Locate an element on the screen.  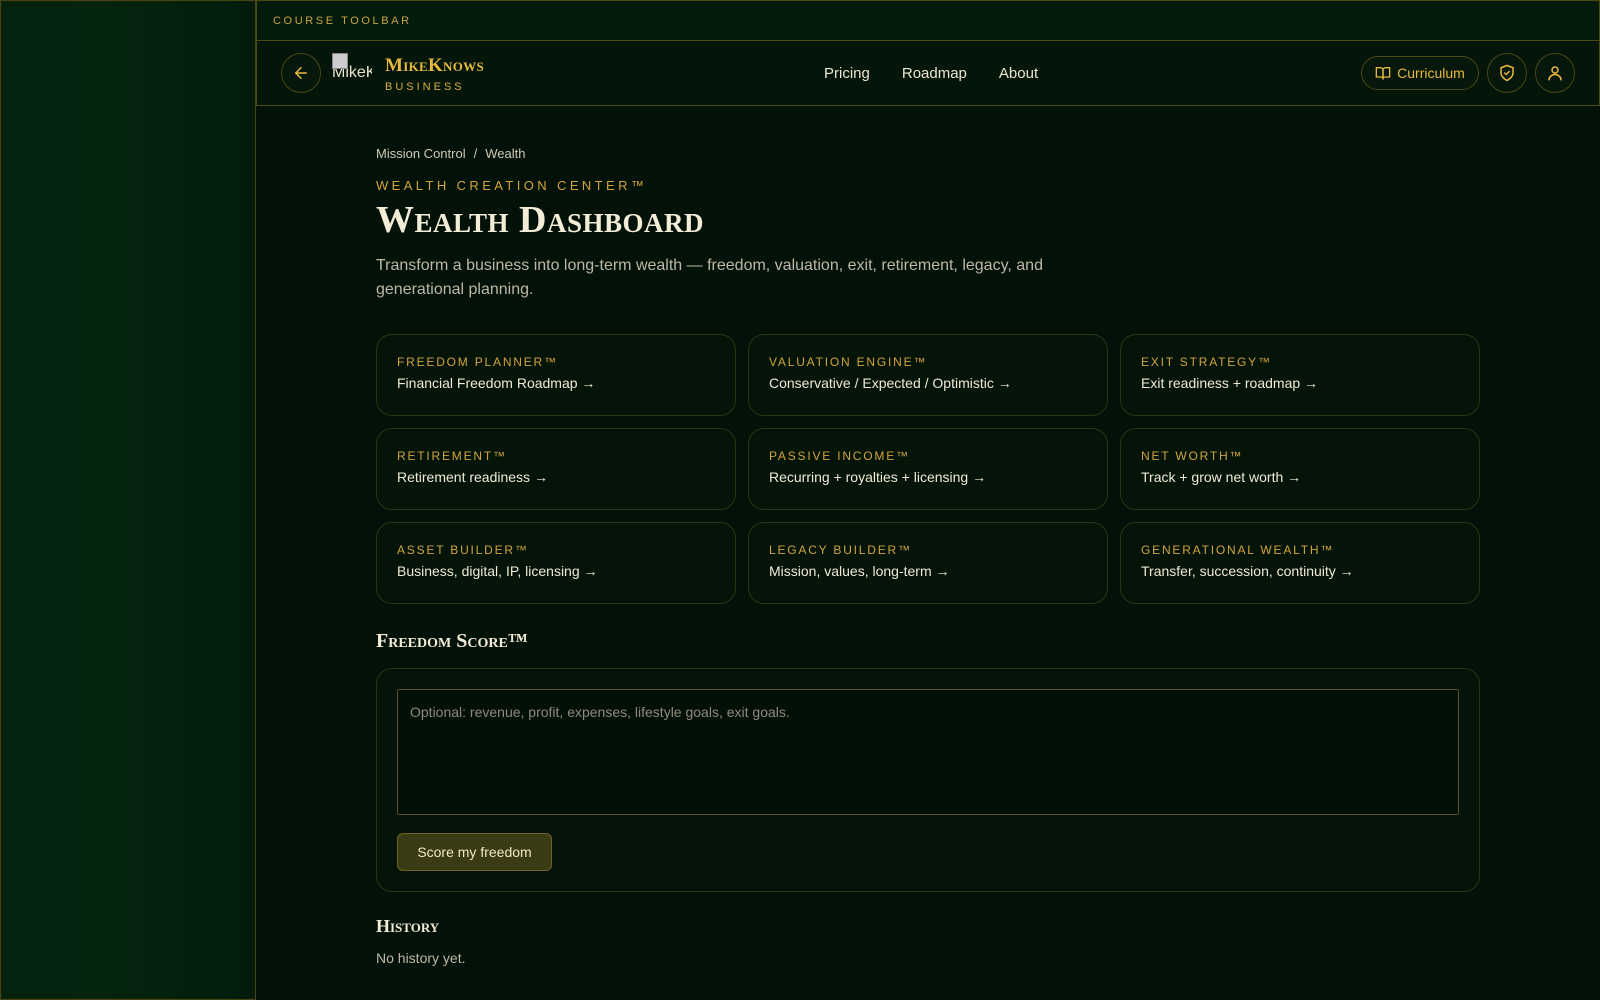
card-title: FREEDOM PLANNER™ is located at coordinates (477, 362).